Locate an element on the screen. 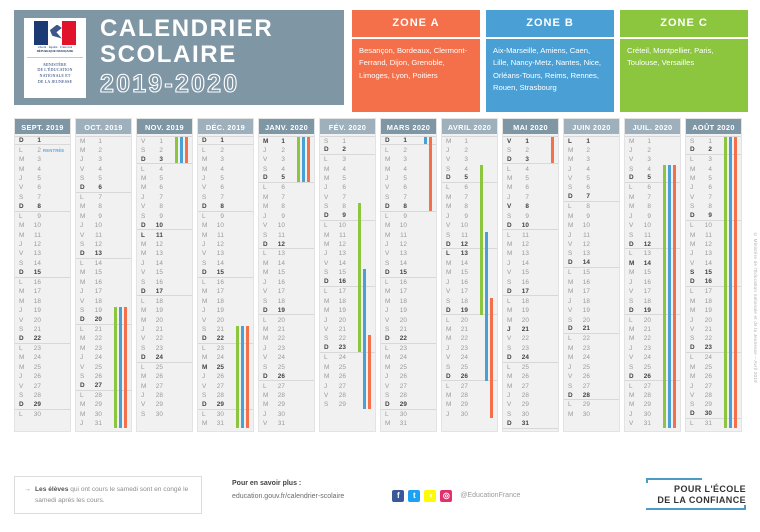  day-cell: J 21 is located at coordinates (164, 329).